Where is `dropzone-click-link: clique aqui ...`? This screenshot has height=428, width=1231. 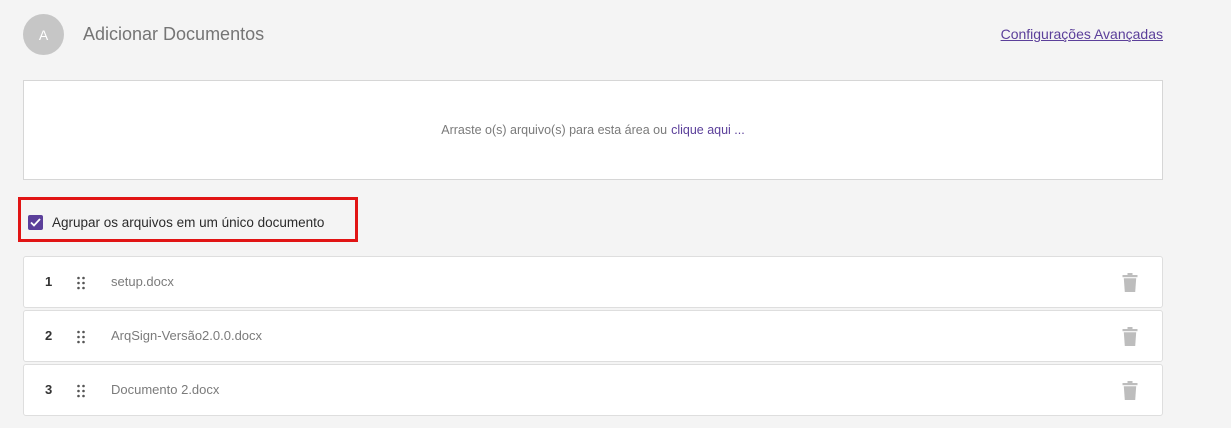 dropzone-click-link: clique aqui ... is located at coordinates (708, 130).